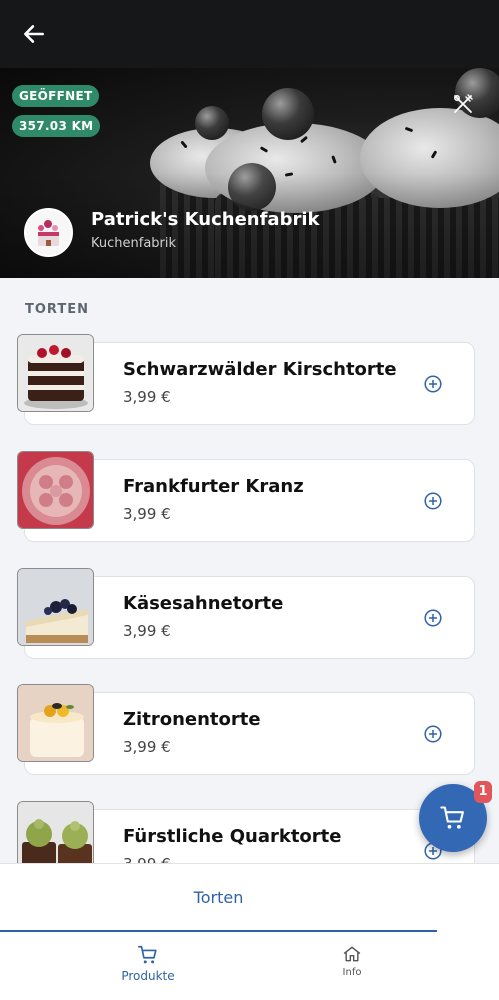  Describe the element at coordinates (56, 96) in the screenshot. I see `open-status-badge: GEÖFFNET` at that location.